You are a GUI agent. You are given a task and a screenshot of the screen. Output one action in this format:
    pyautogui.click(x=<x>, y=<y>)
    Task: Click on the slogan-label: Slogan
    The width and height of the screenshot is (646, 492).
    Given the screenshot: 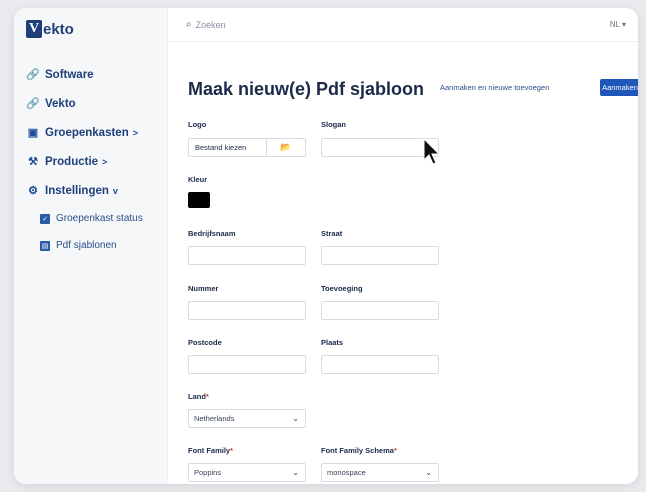 What is the action you would take?
    pyautogui.click(x=334, y=124)
    